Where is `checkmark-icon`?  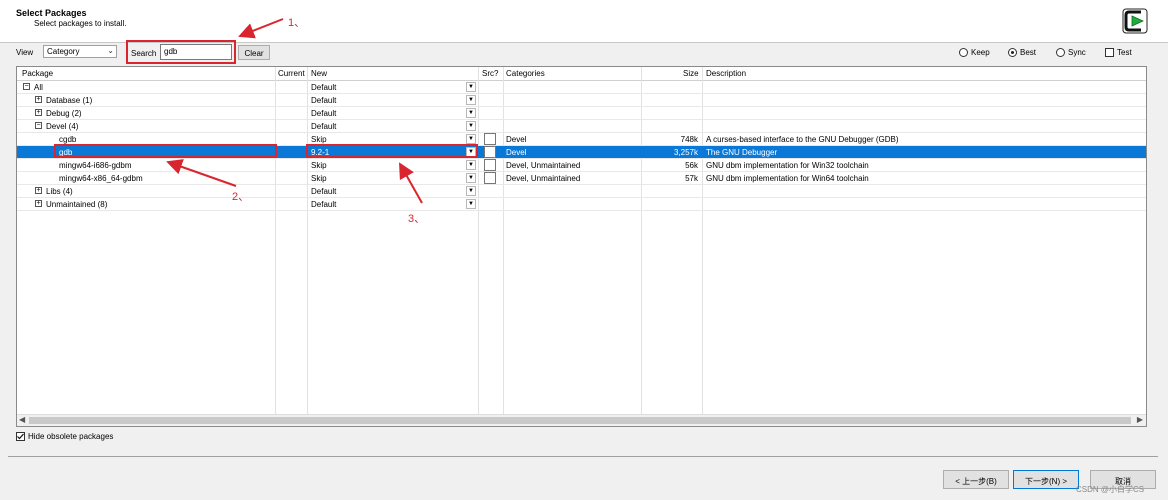 checkmark-icon is located at coordinates (20, 436).